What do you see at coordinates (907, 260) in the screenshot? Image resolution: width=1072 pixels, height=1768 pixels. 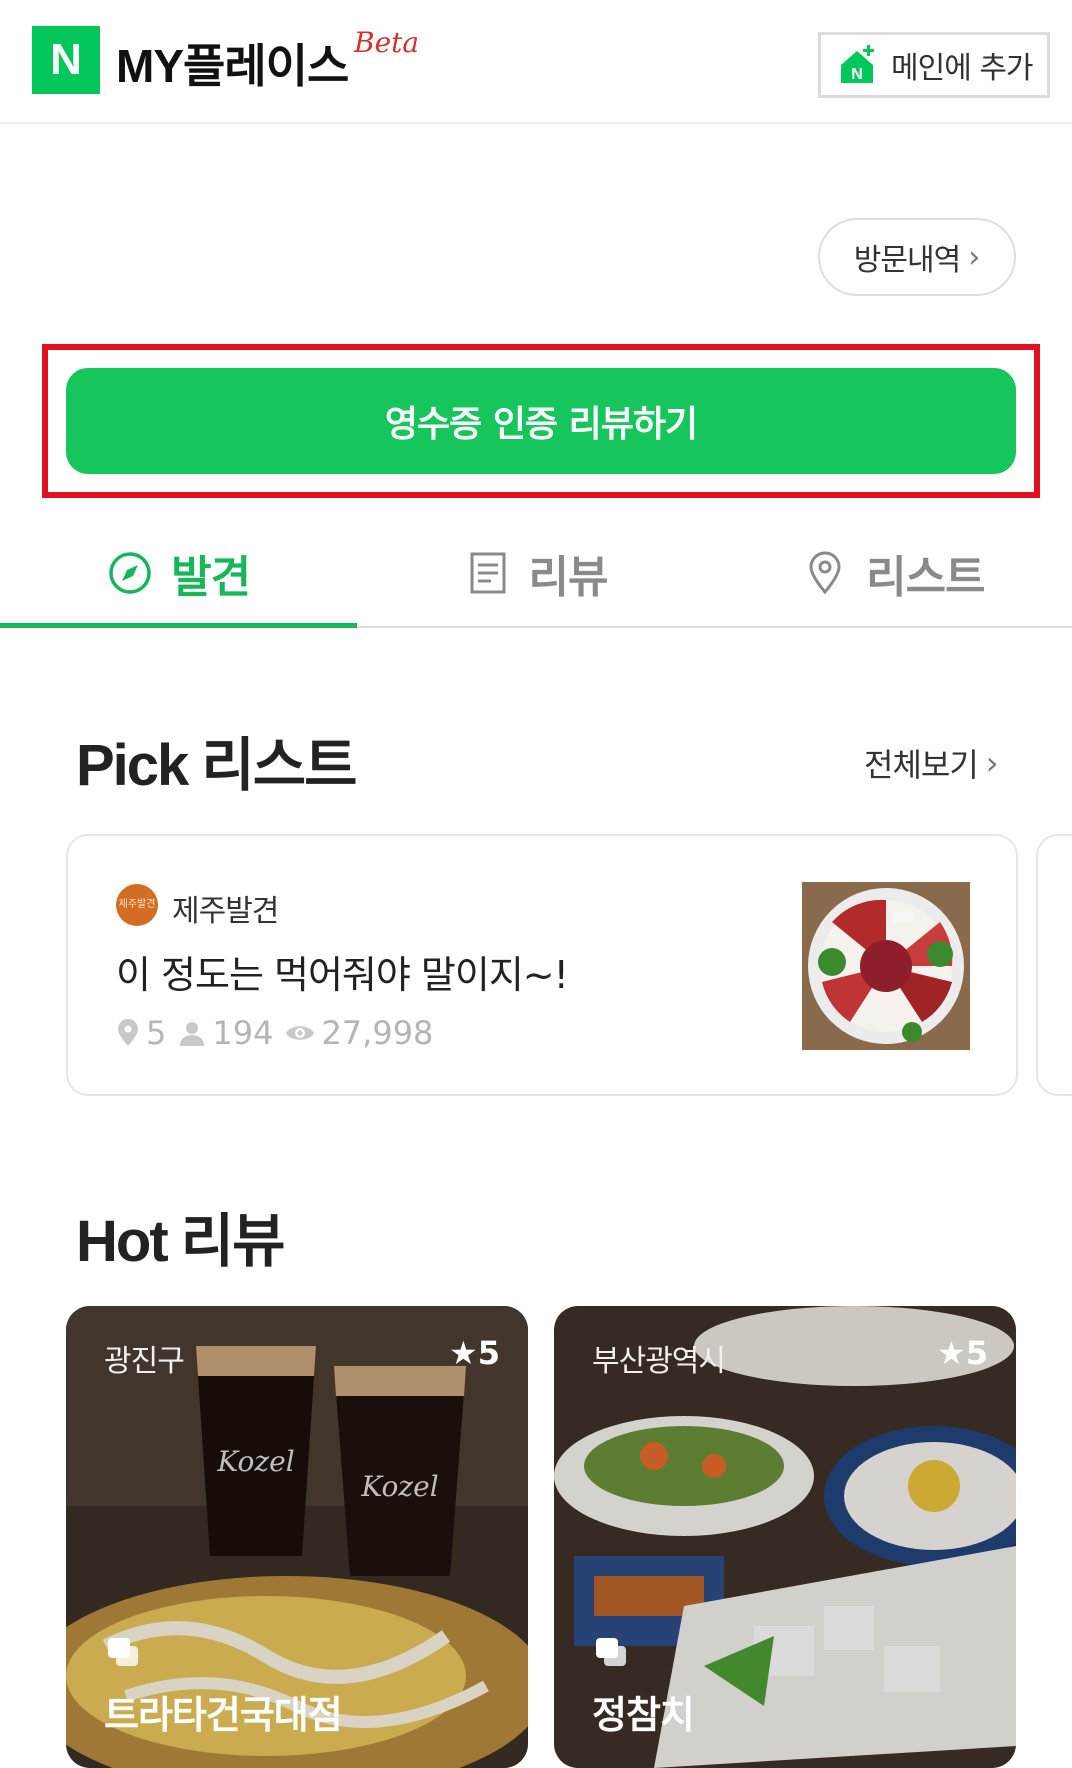 I see `visit-history-label: 방문내역` at bounding box center [907, 260].